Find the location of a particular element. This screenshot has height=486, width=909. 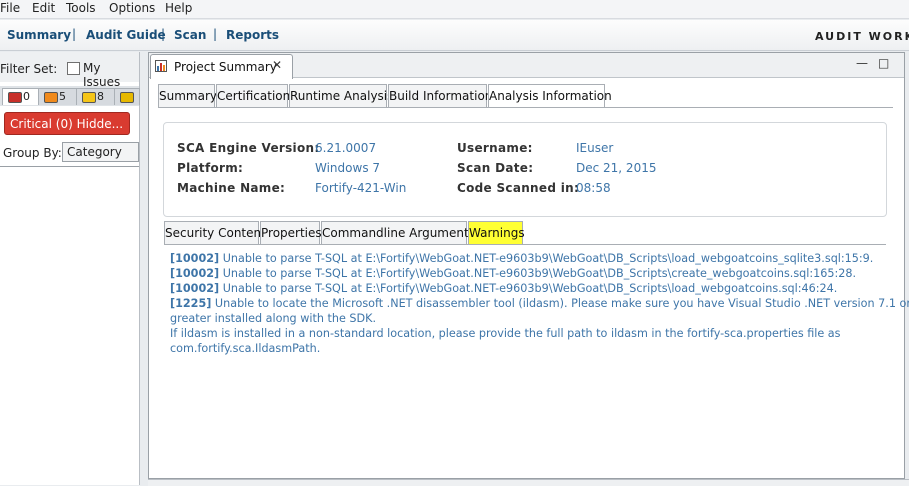

menu-bar: File Edit Tools Options Help is located at coordinates (454, 9).